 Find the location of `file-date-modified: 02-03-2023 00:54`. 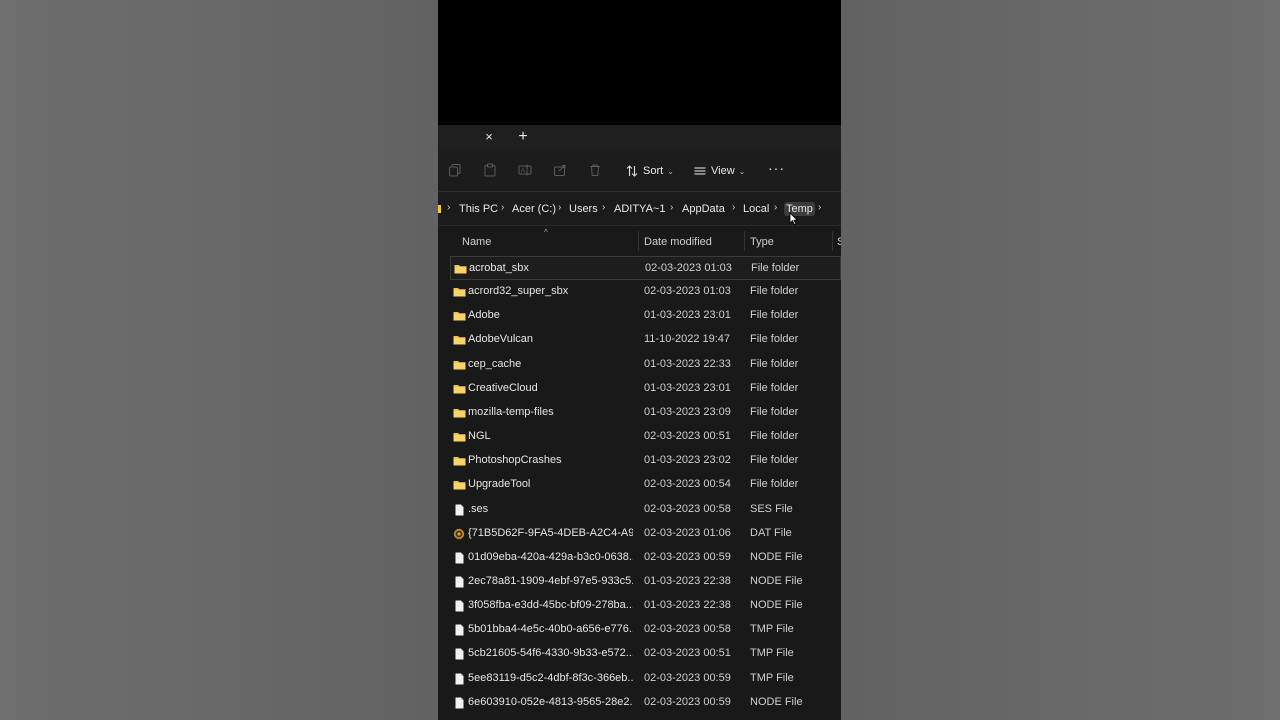

file-date-modified: 02-03-2023 00:54 is located at coordinates (687, 484).